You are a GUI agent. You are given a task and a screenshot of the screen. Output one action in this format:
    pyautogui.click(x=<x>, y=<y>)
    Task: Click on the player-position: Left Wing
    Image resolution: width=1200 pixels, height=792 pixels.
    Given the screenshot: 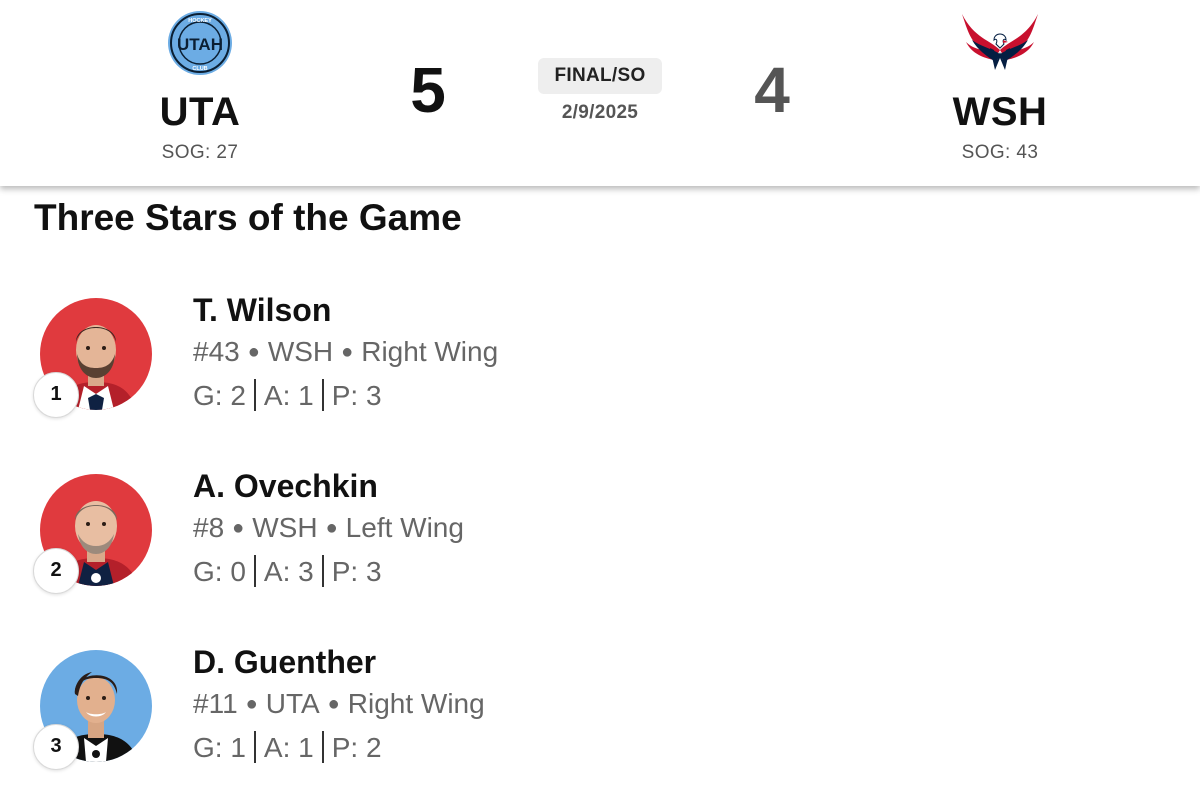 What is the action you would take?
    pyautogui.click(x=404, y=527)
    